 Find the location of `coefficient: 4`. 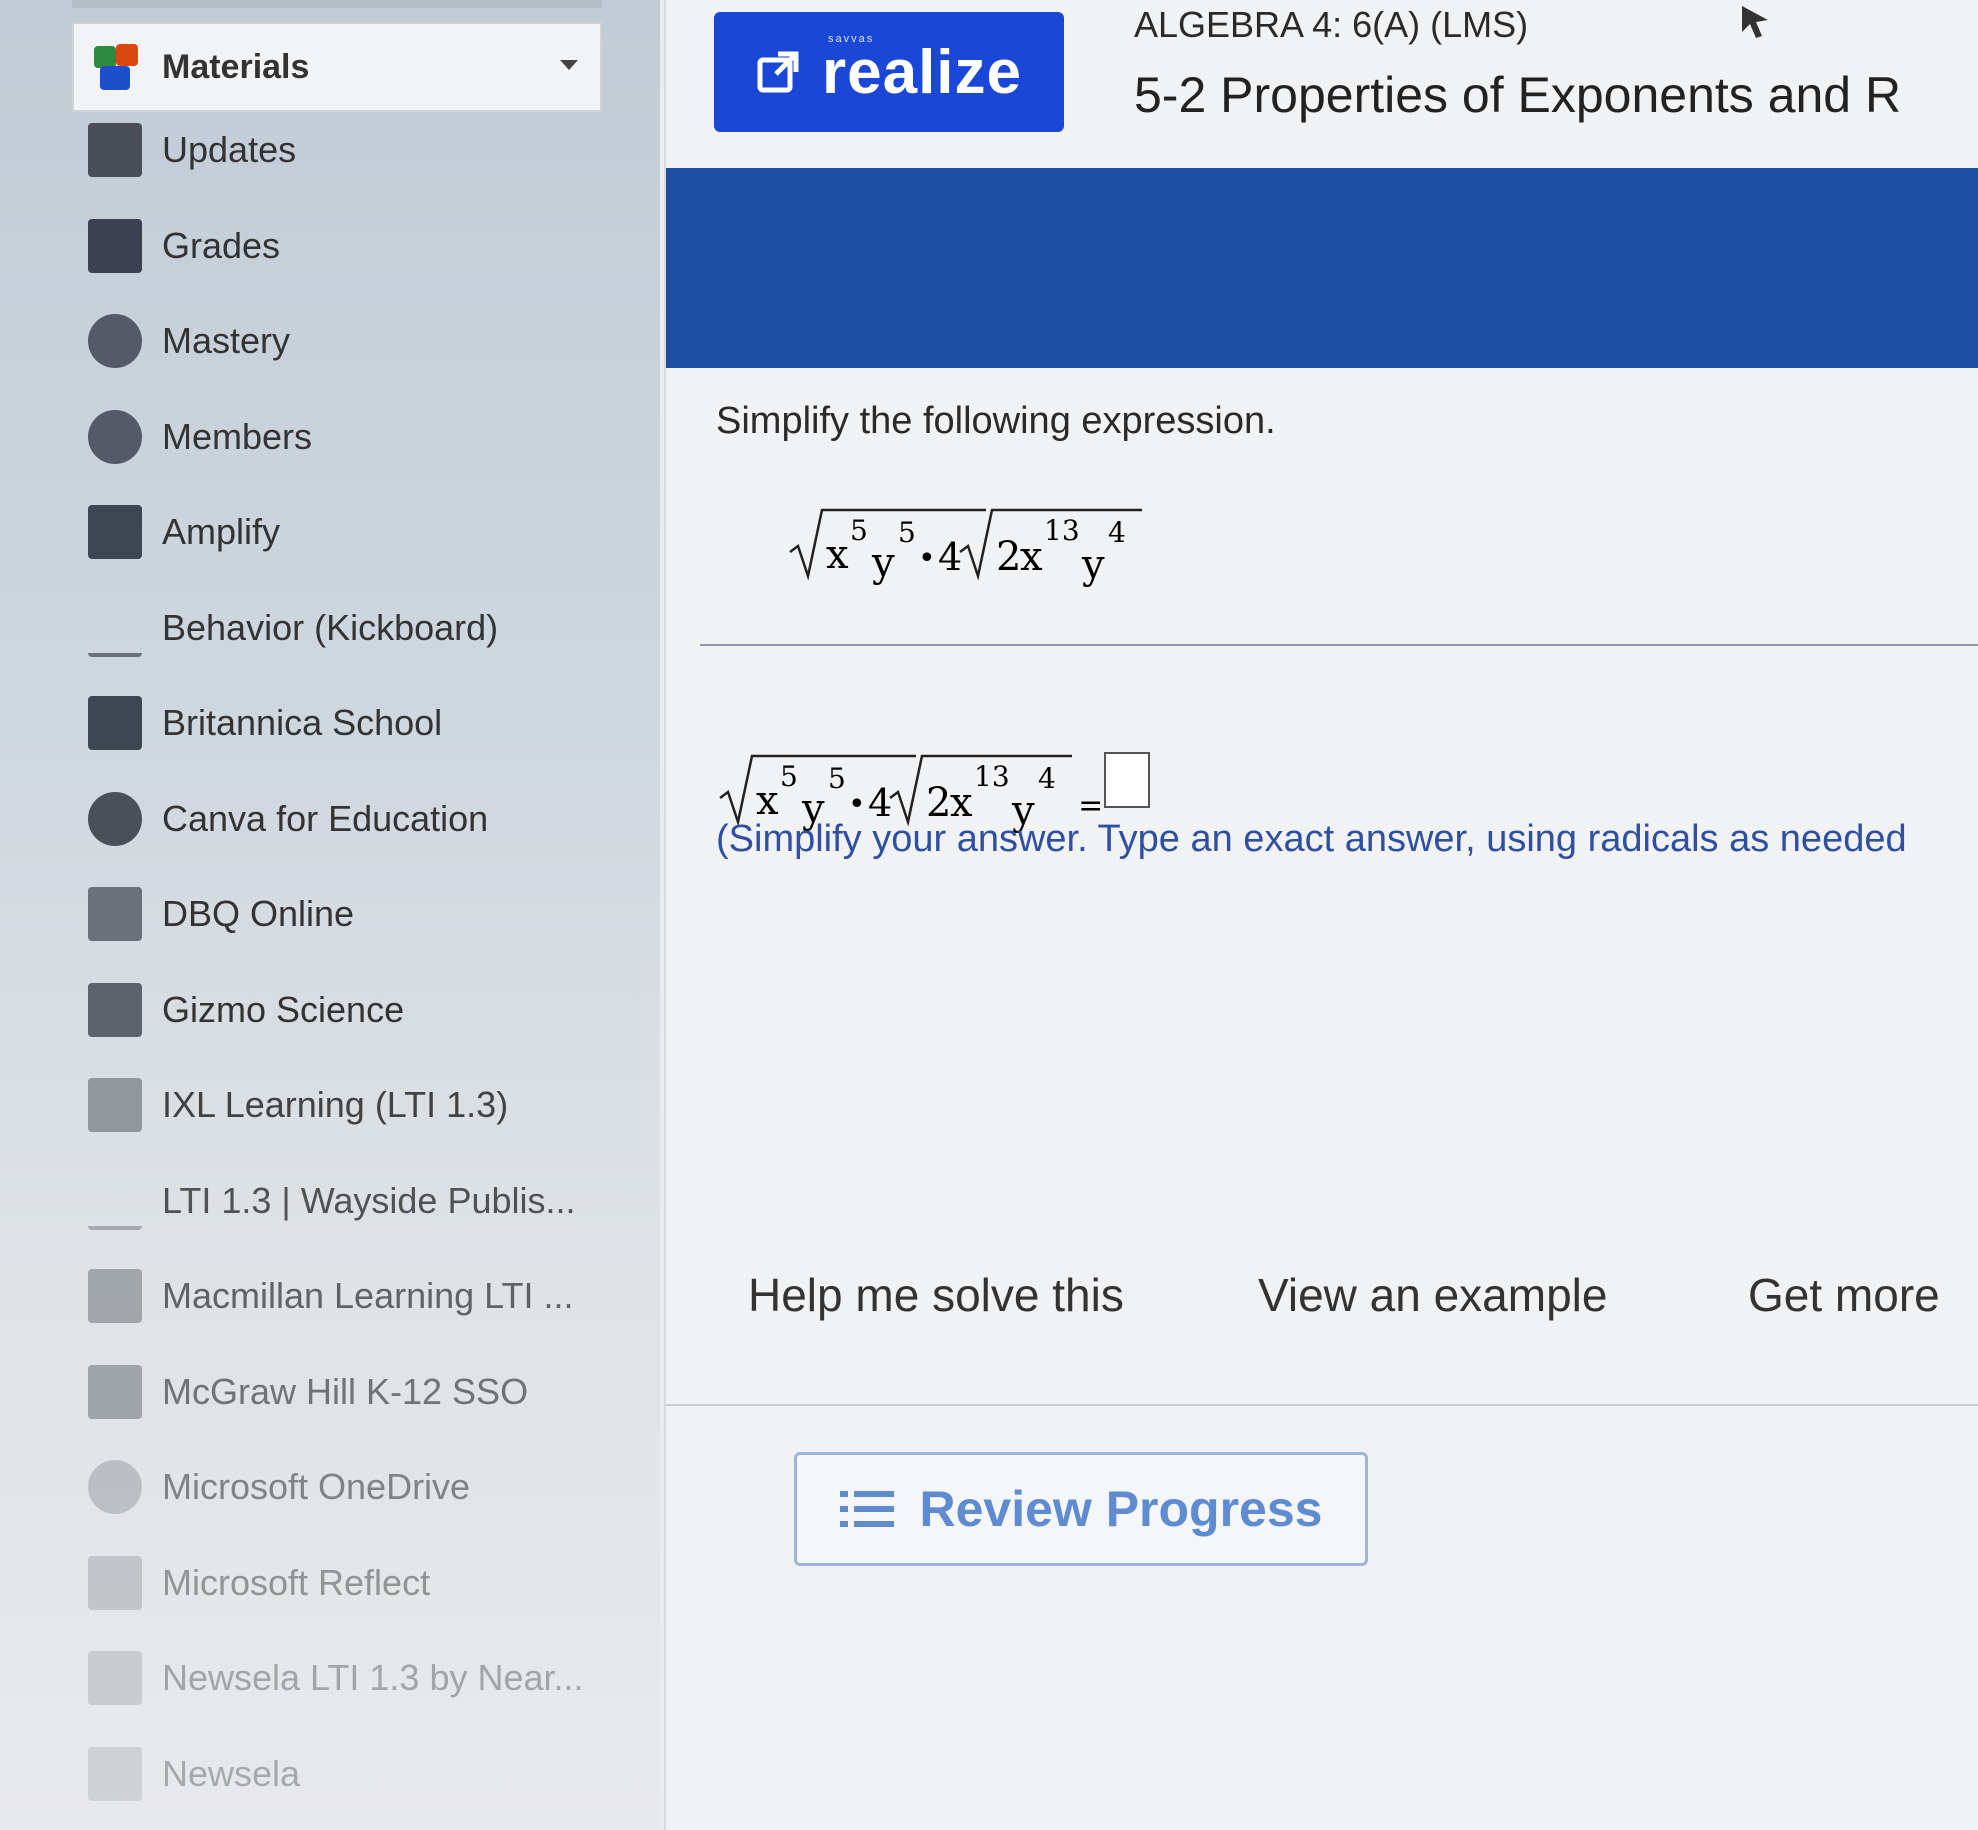

coefficient: 4 is located at coordinates (950, 557).